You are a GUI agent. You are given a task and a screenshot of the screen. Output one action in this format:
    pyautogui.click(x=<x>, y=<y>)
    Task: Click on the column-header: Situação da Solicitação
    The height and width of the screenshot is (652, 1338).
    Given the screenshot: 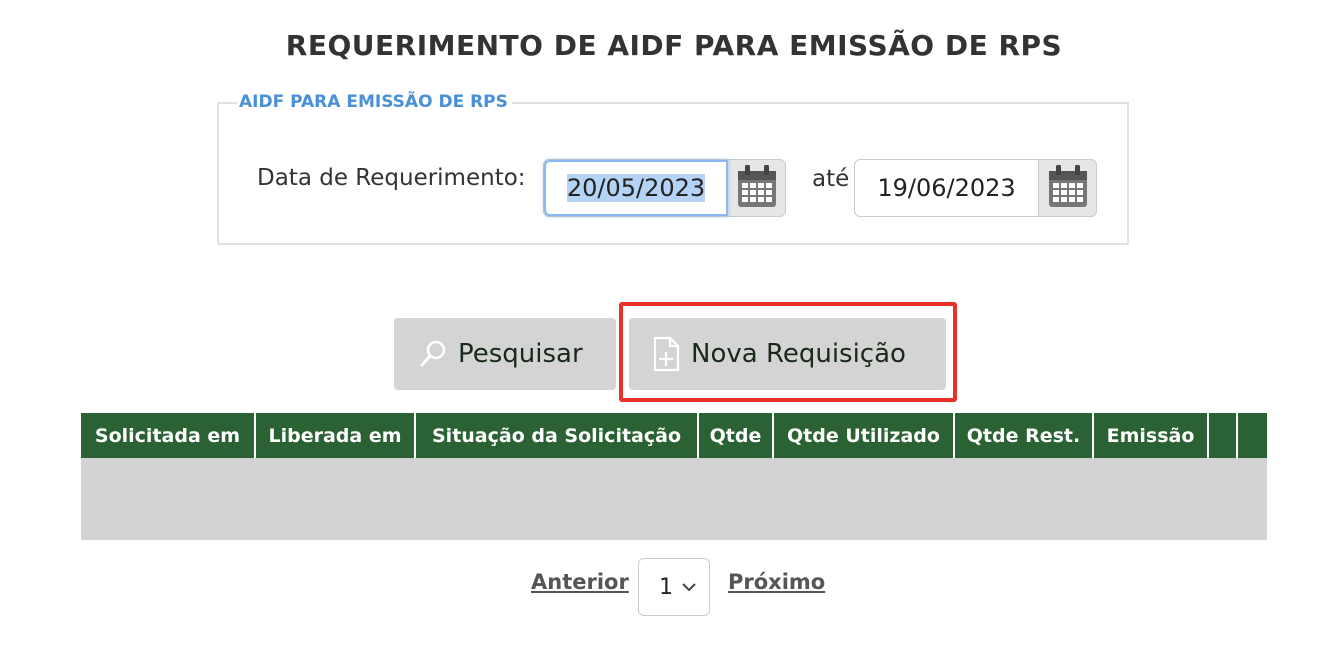 What is the action you would take?
    pyautogui.click(x=557, y=435)
    